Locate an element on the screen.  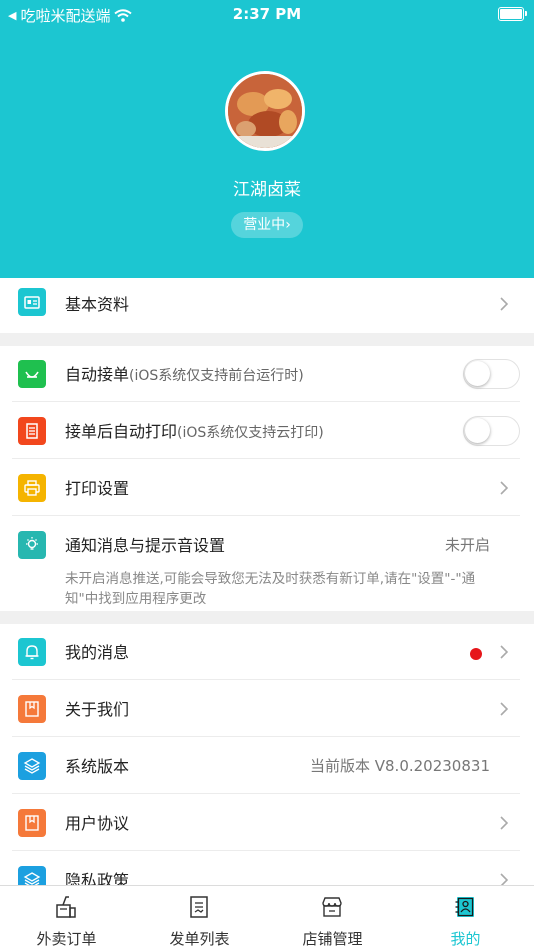
receipt-icon is located at coordinates (32, 431).